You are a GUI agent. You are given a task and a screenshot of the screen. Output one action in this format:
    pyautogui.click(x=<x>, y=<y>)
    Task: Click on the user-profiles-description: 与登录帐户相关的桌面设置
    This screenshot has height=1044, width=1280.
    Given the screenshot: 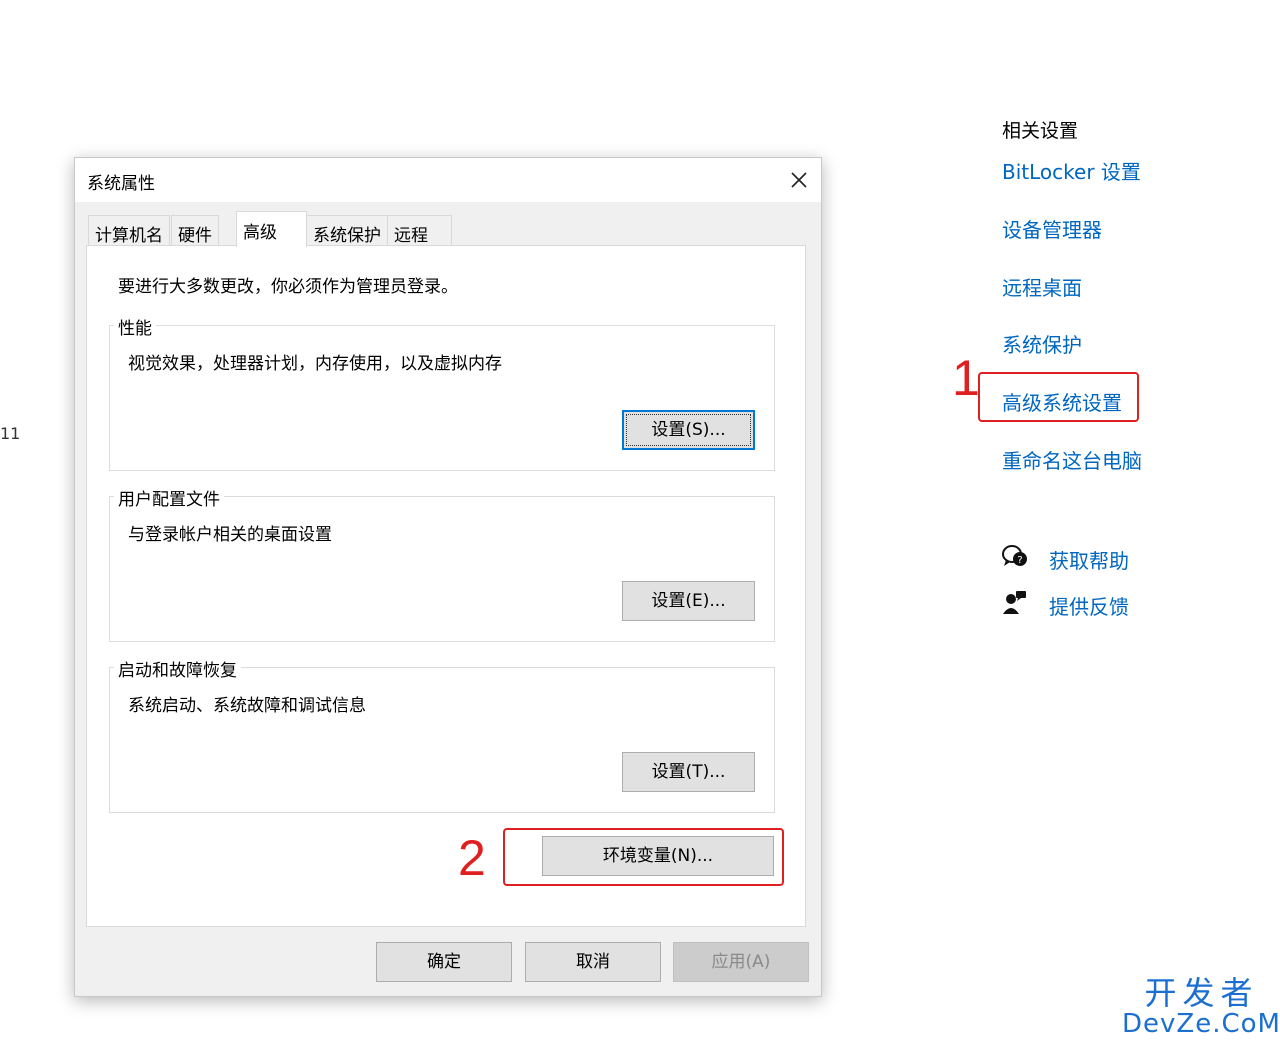 What is the action you would take?
    pyautogui.click(x=230, y=535)
    